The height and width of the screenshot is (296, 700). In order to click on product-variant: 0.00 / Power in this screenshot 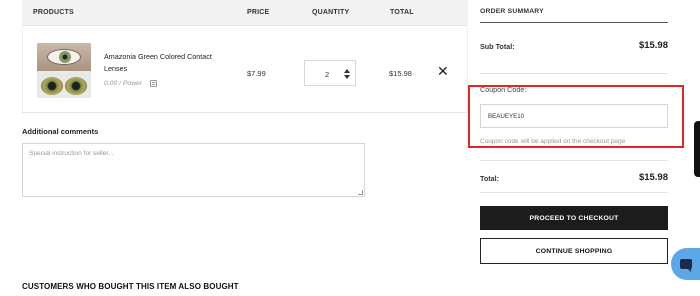, I will do `click(123, 83)`.